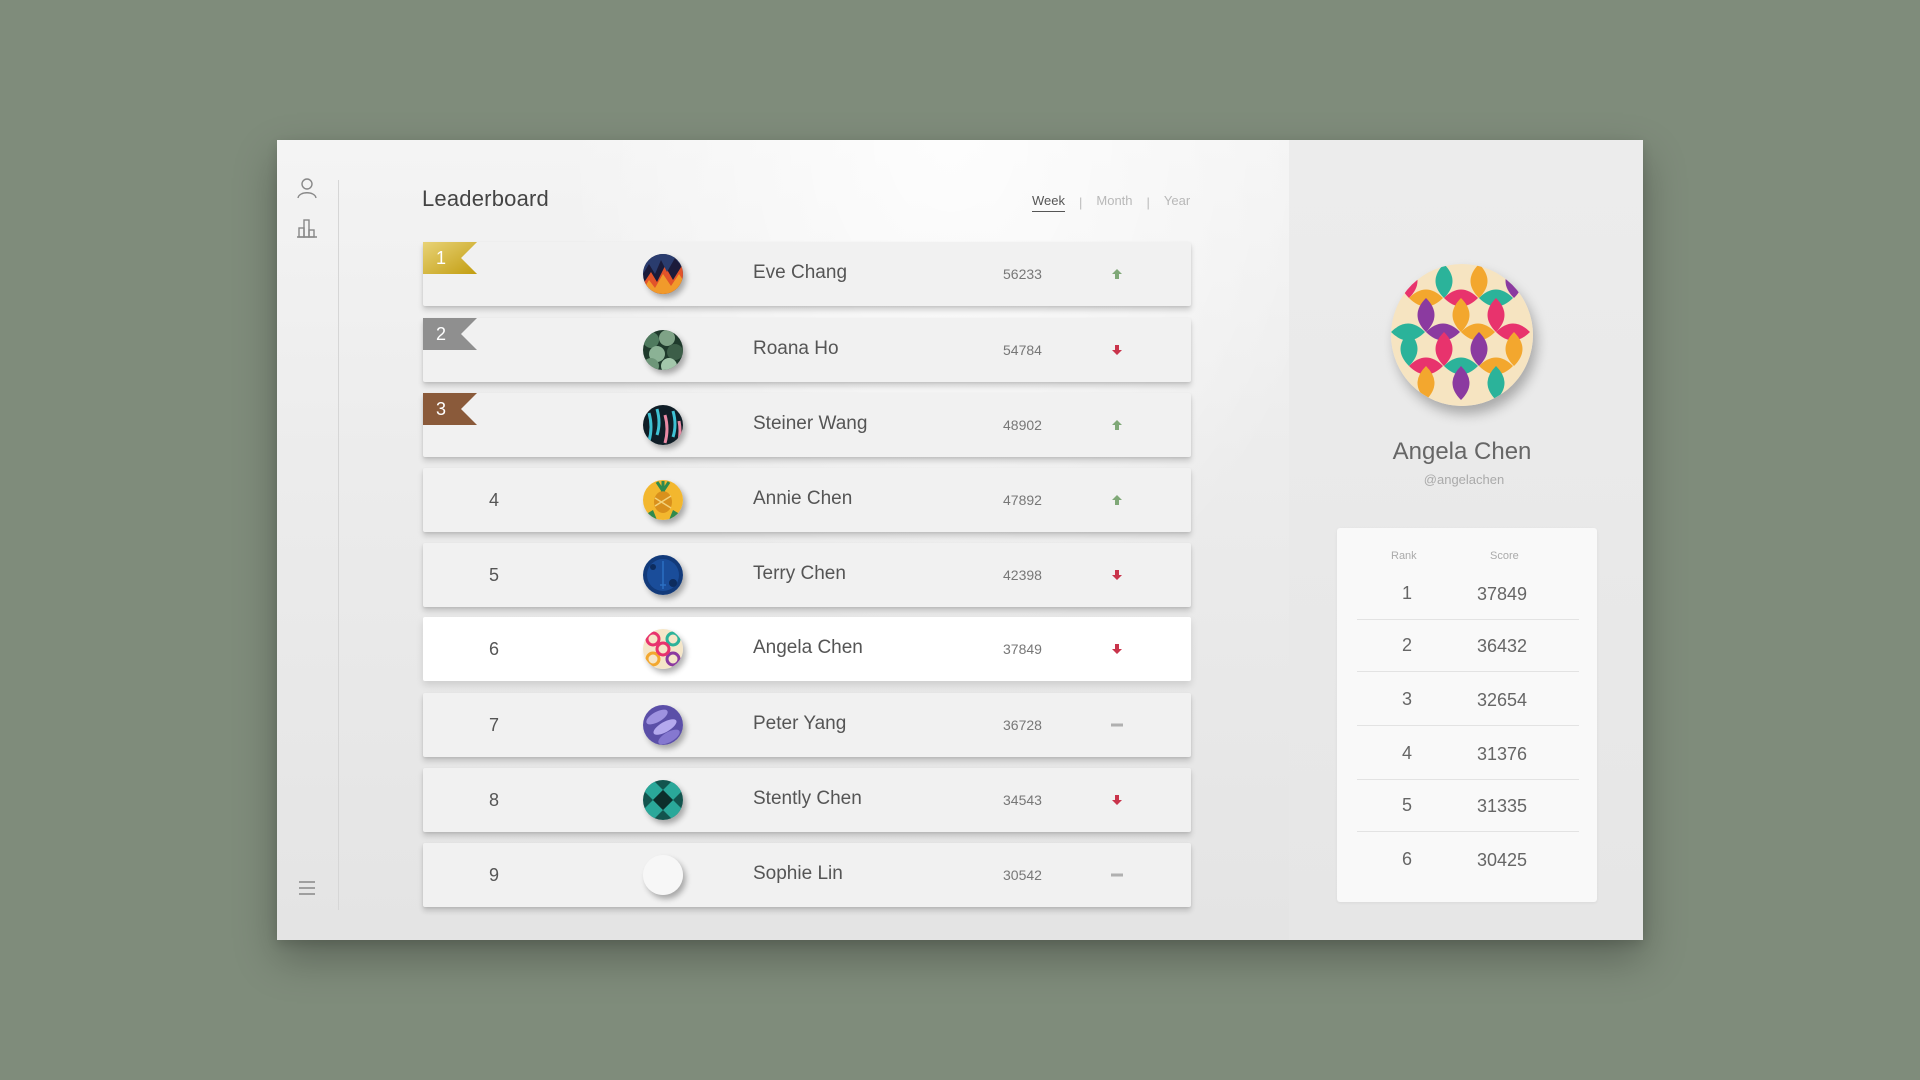  Describe the element at coordinates (1406, 805) in the screenshot. I see `history-rank: 5` at that location.